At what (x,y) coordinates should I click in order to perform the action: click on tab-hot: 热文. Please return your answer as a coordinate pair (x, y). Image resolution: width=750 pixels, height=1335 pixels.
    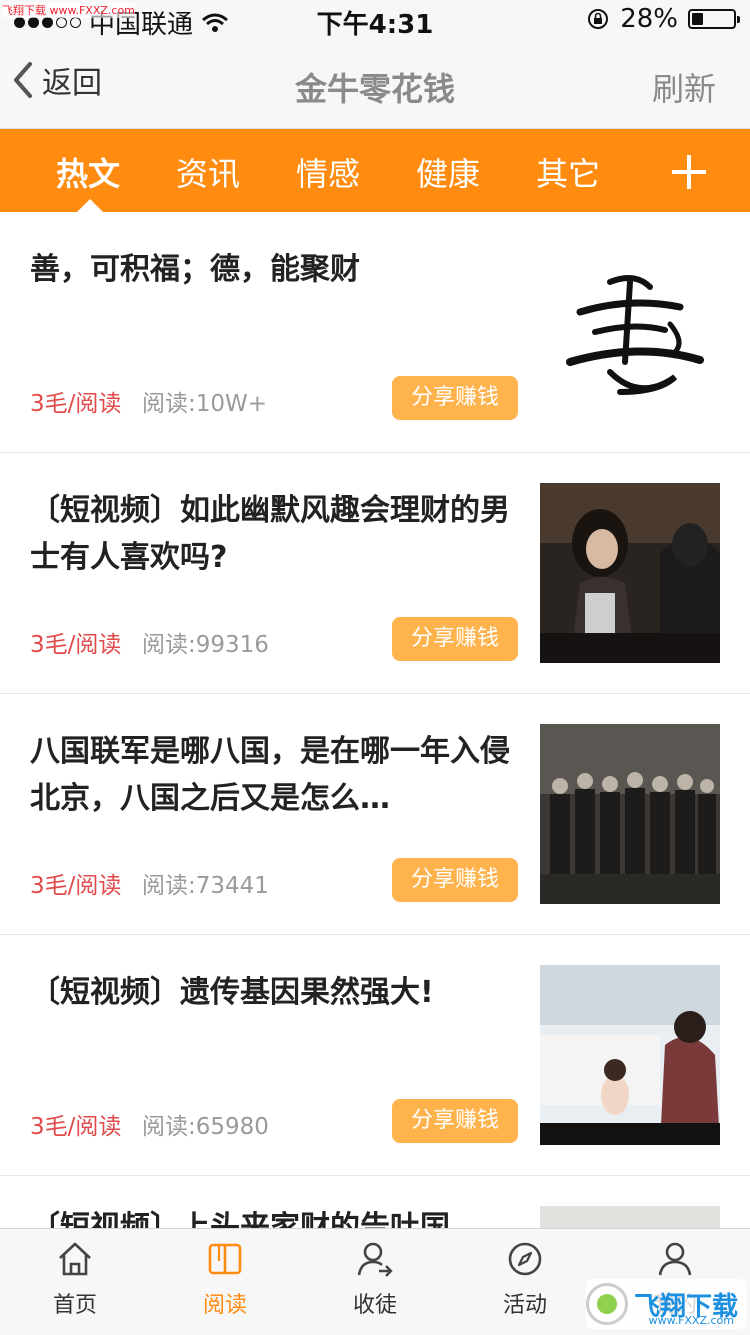
    Looking at the image, I should click on (88, 172).